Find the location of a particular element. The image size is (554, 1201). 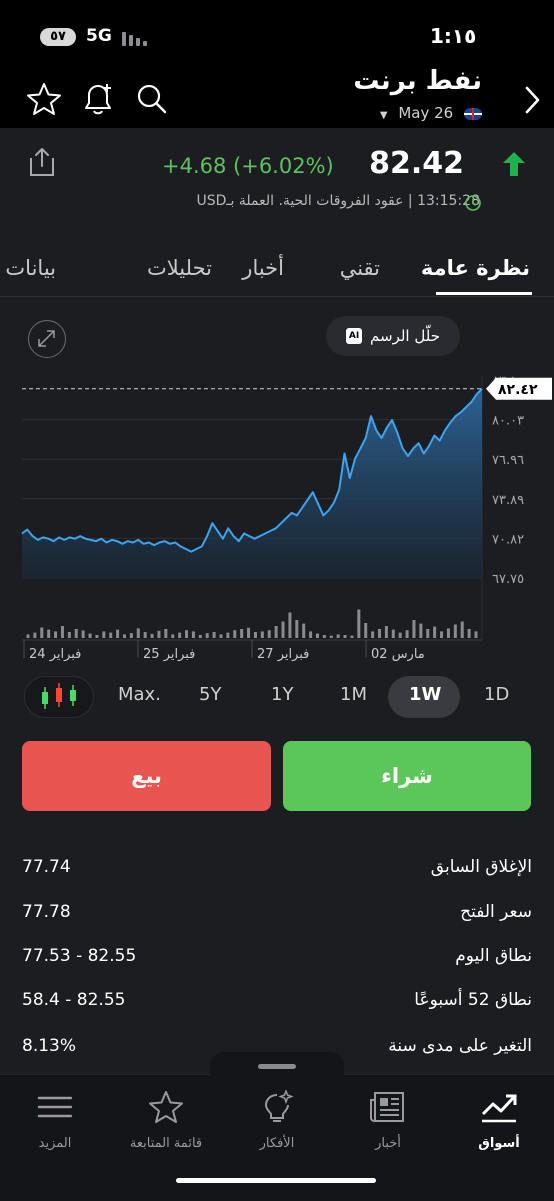

drawer-handle-bar is located at coordinates (277, 1066).